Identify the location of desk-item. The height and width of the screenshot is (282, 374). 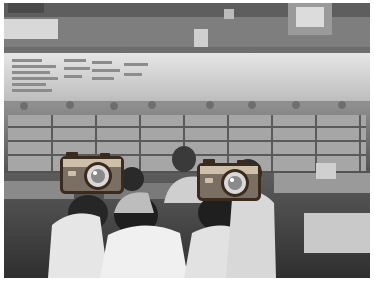
(326, 171).